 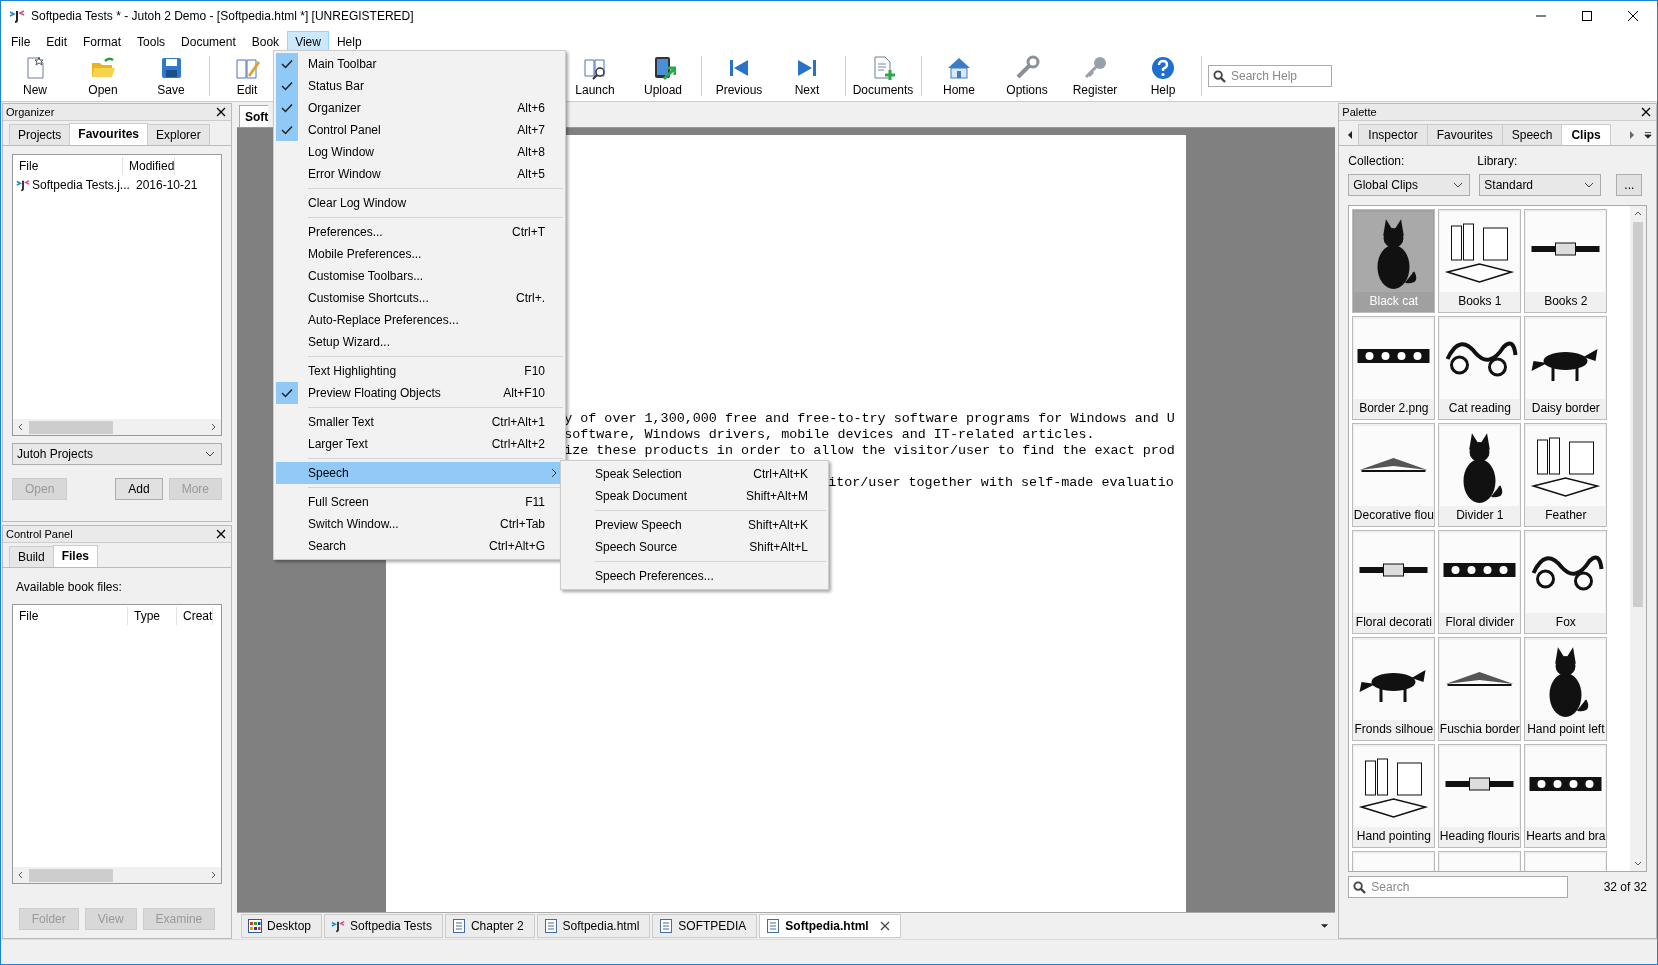 I want to click on tab: Clips, so click(x=1586, y=134).